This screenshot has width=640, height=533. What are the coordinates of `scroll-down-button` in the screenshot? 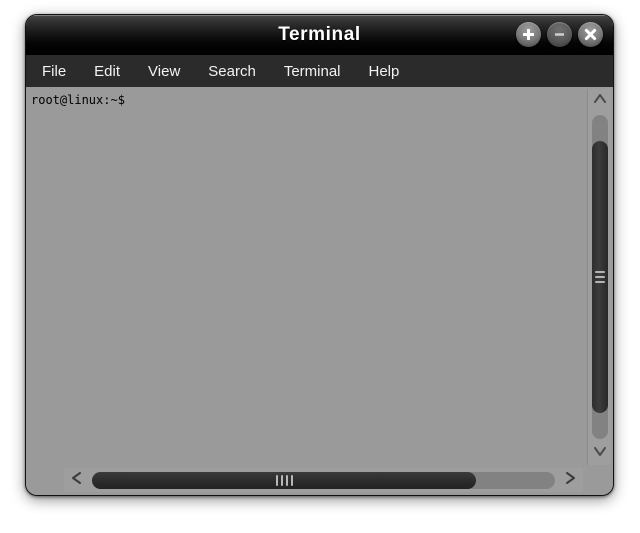 It's located at (600, 453).